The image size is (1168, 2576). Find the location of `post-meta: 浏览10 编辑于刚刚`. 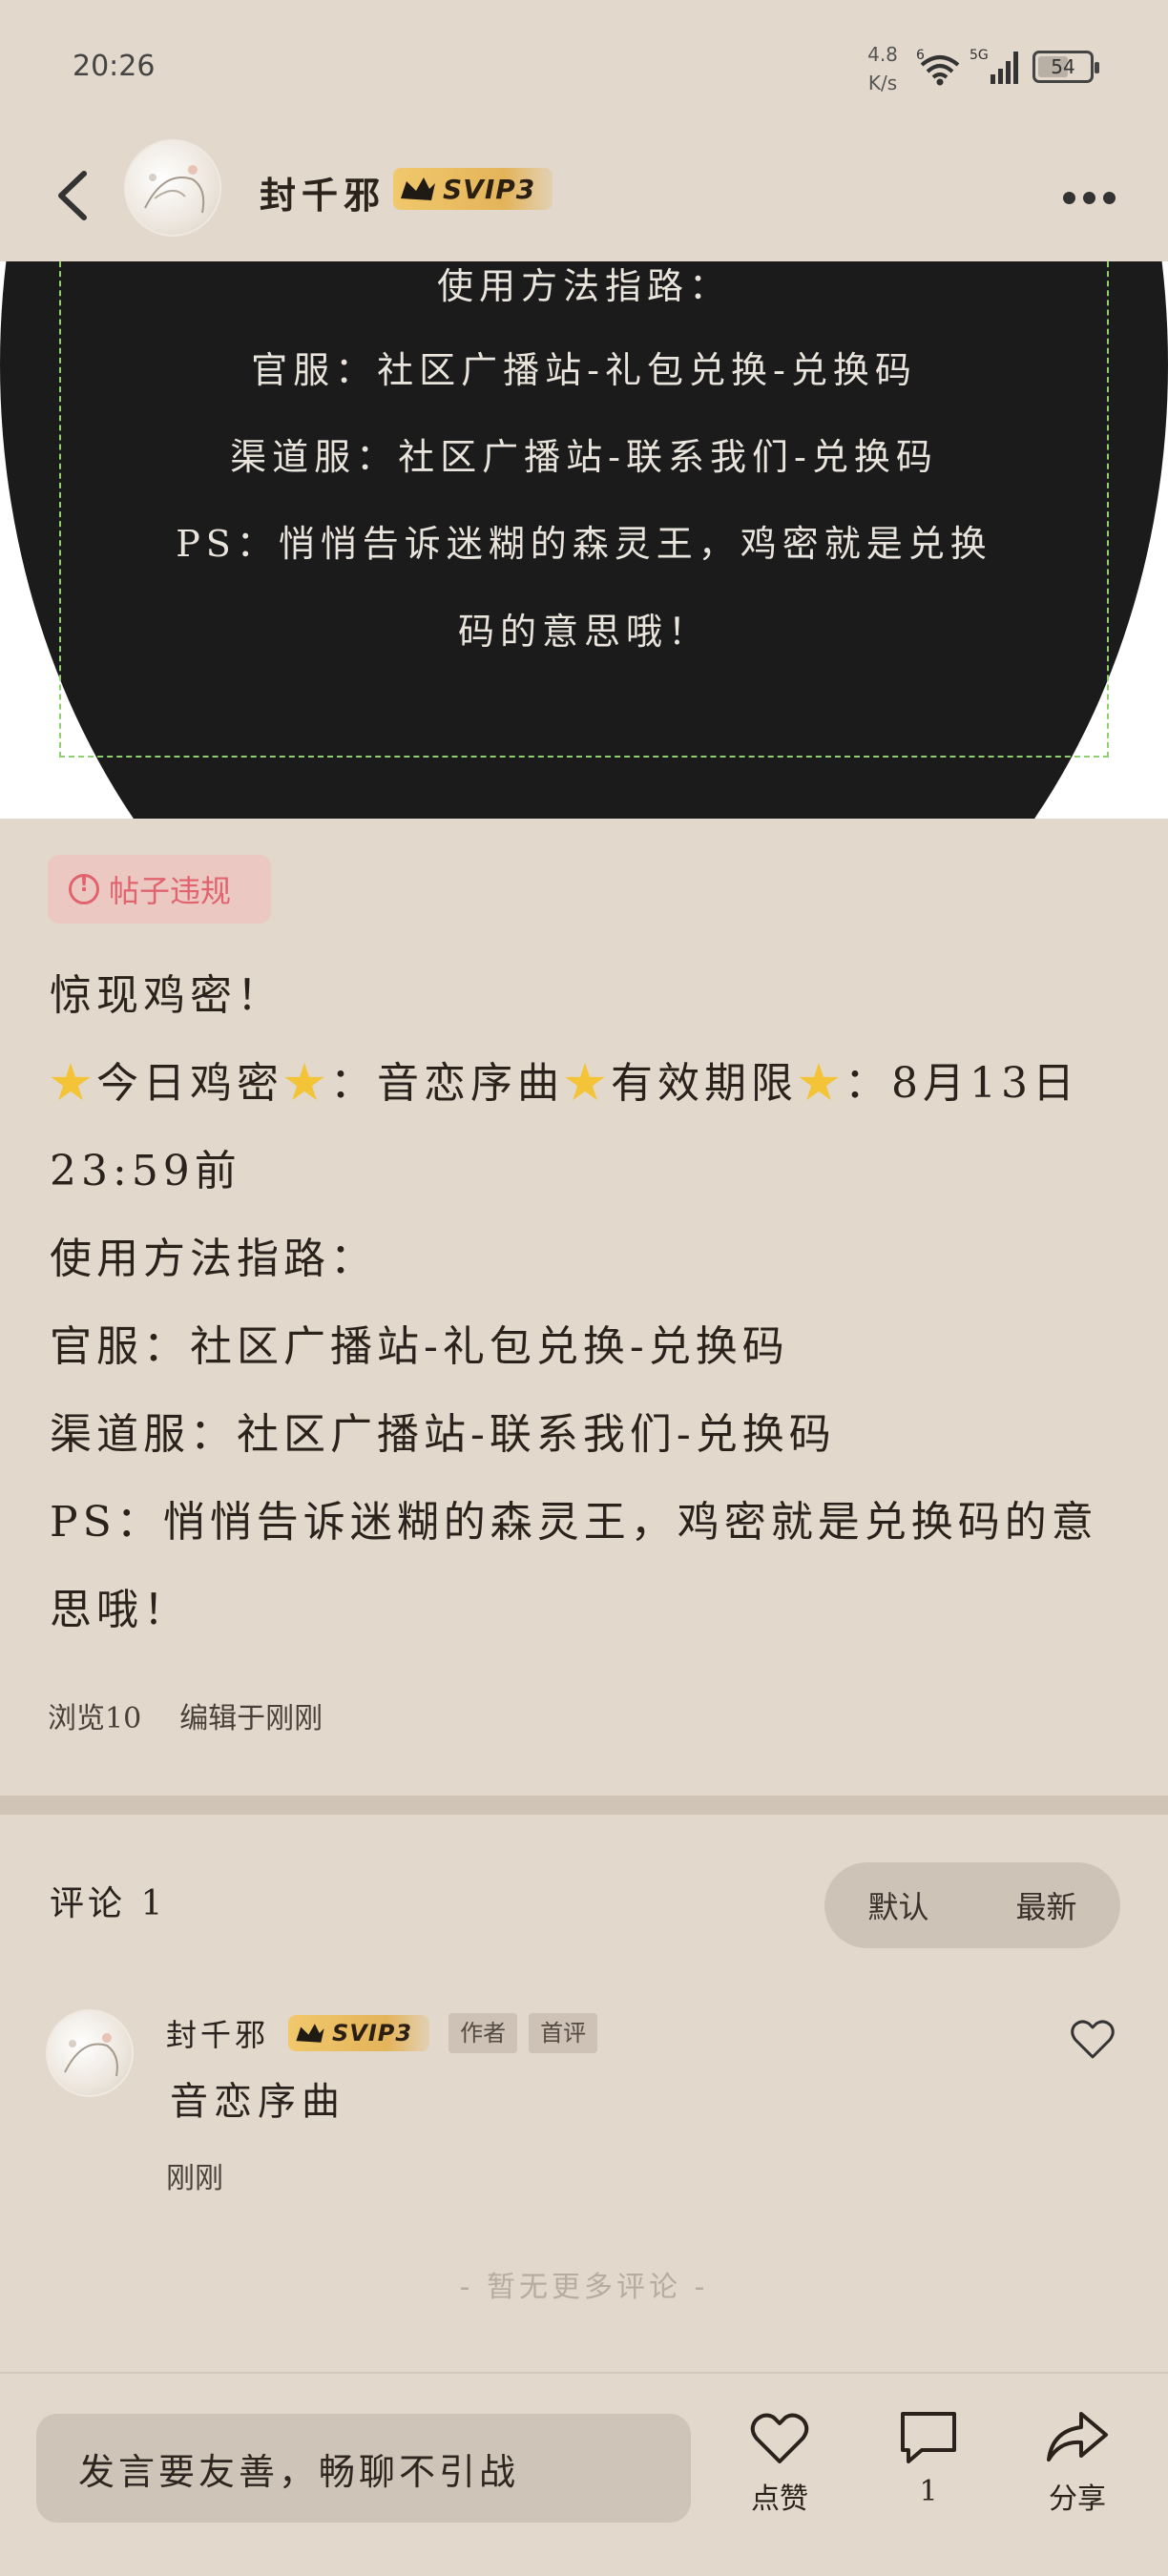

post-meta: 浏览10 编辑于刚刚 is located at coordinates (185, 1715).